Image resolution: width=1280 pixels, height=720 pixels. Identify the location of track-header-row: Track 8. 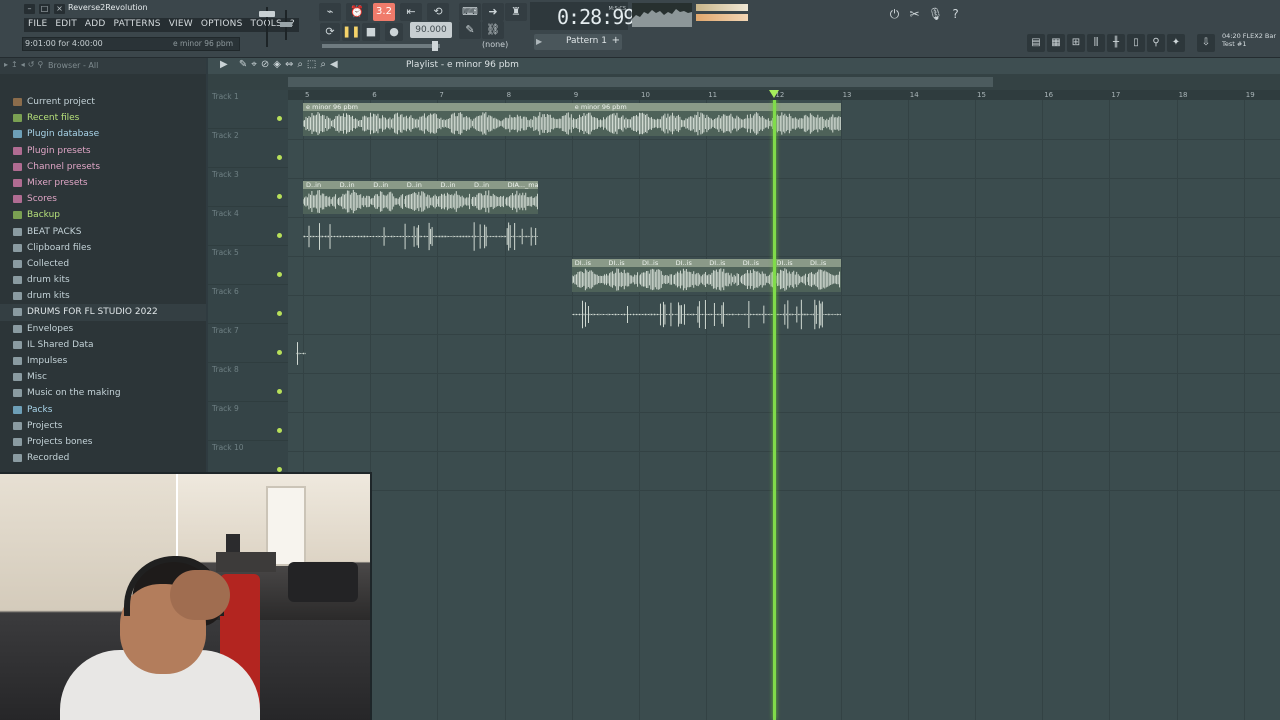
(248, 382).